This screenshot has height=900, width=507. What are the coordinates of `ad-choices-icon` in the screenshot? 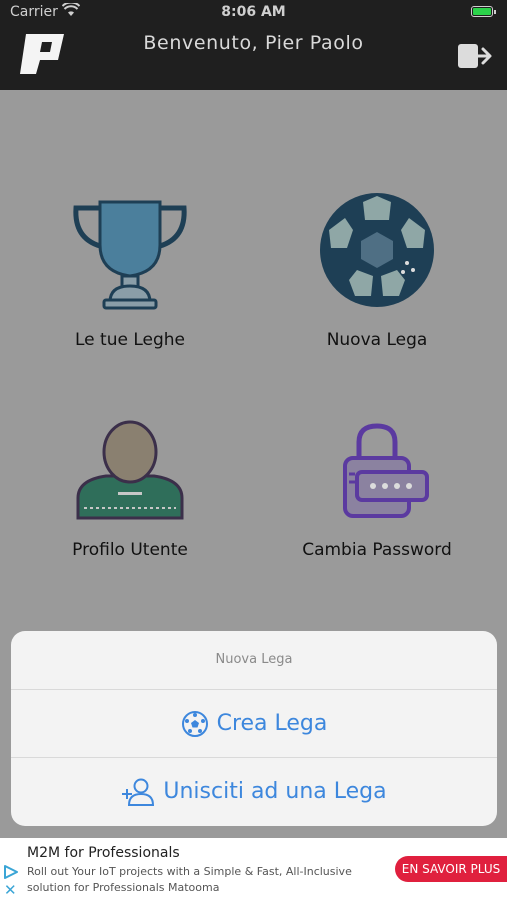 It's located at (11, 872).